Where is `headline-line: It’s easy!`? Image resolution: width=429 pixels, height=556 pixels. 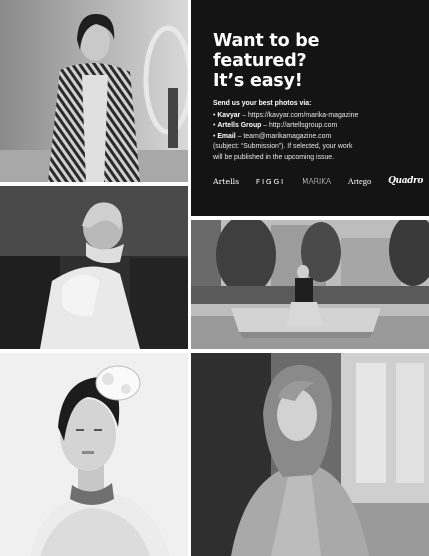 headline-line: It’s easy! is located at coordinates (258, 81).